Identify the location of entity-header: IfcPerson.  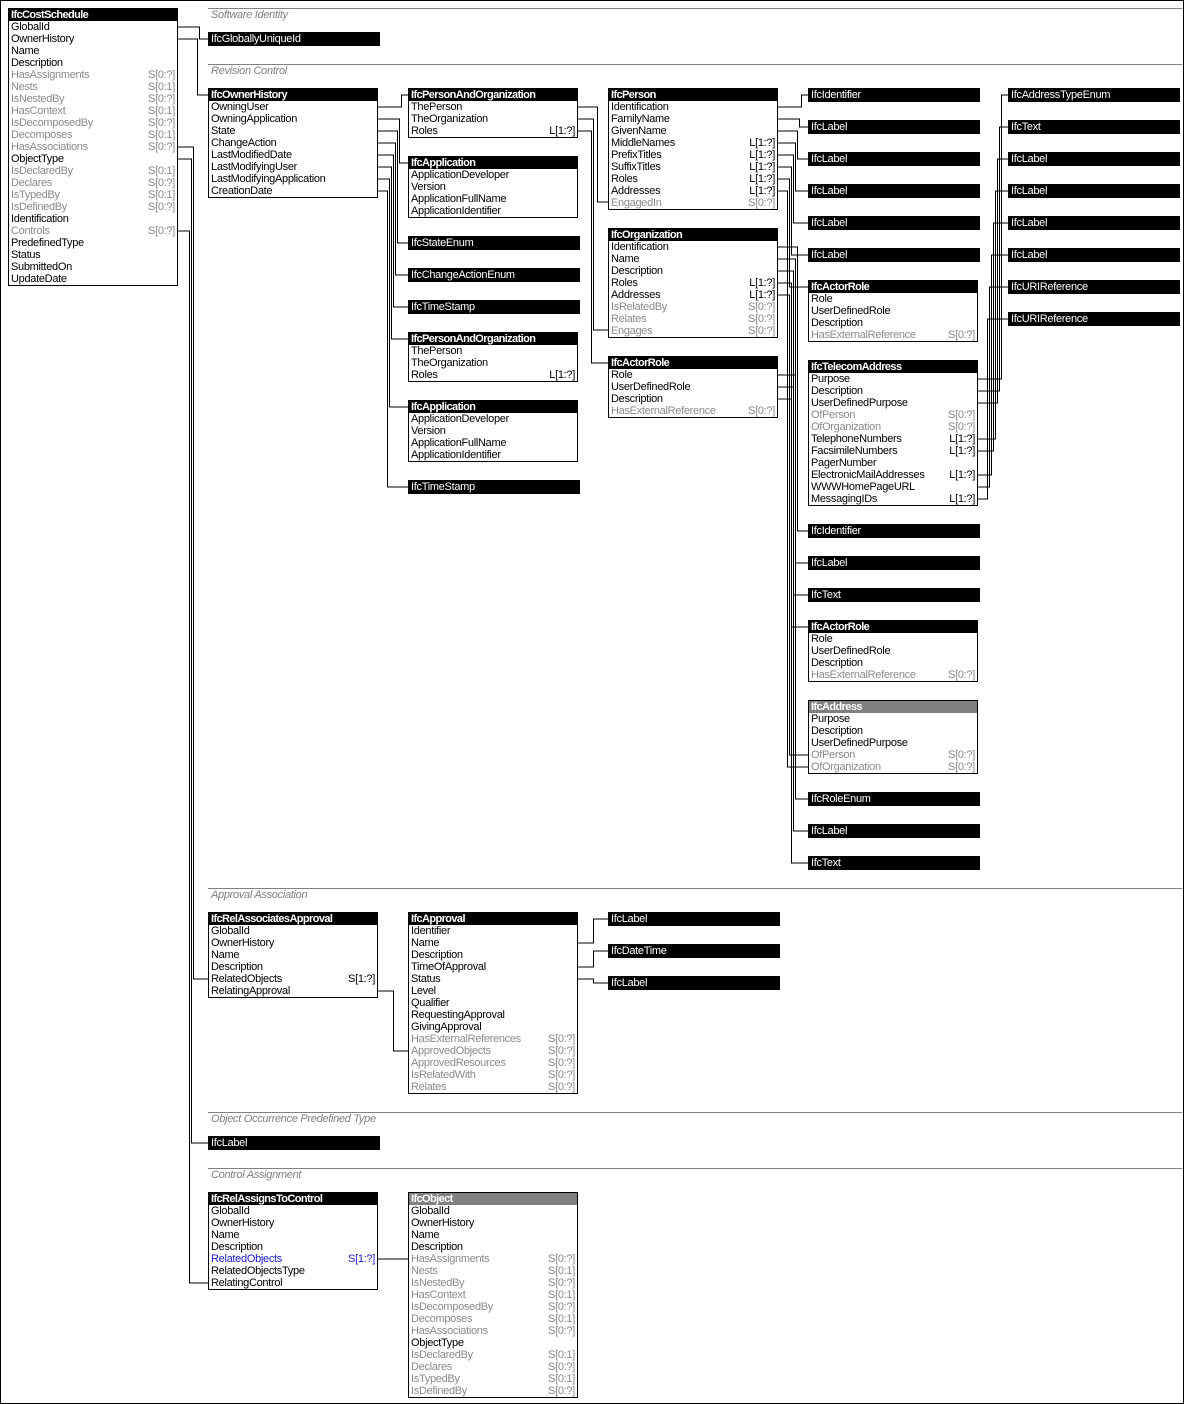
(693, 95).